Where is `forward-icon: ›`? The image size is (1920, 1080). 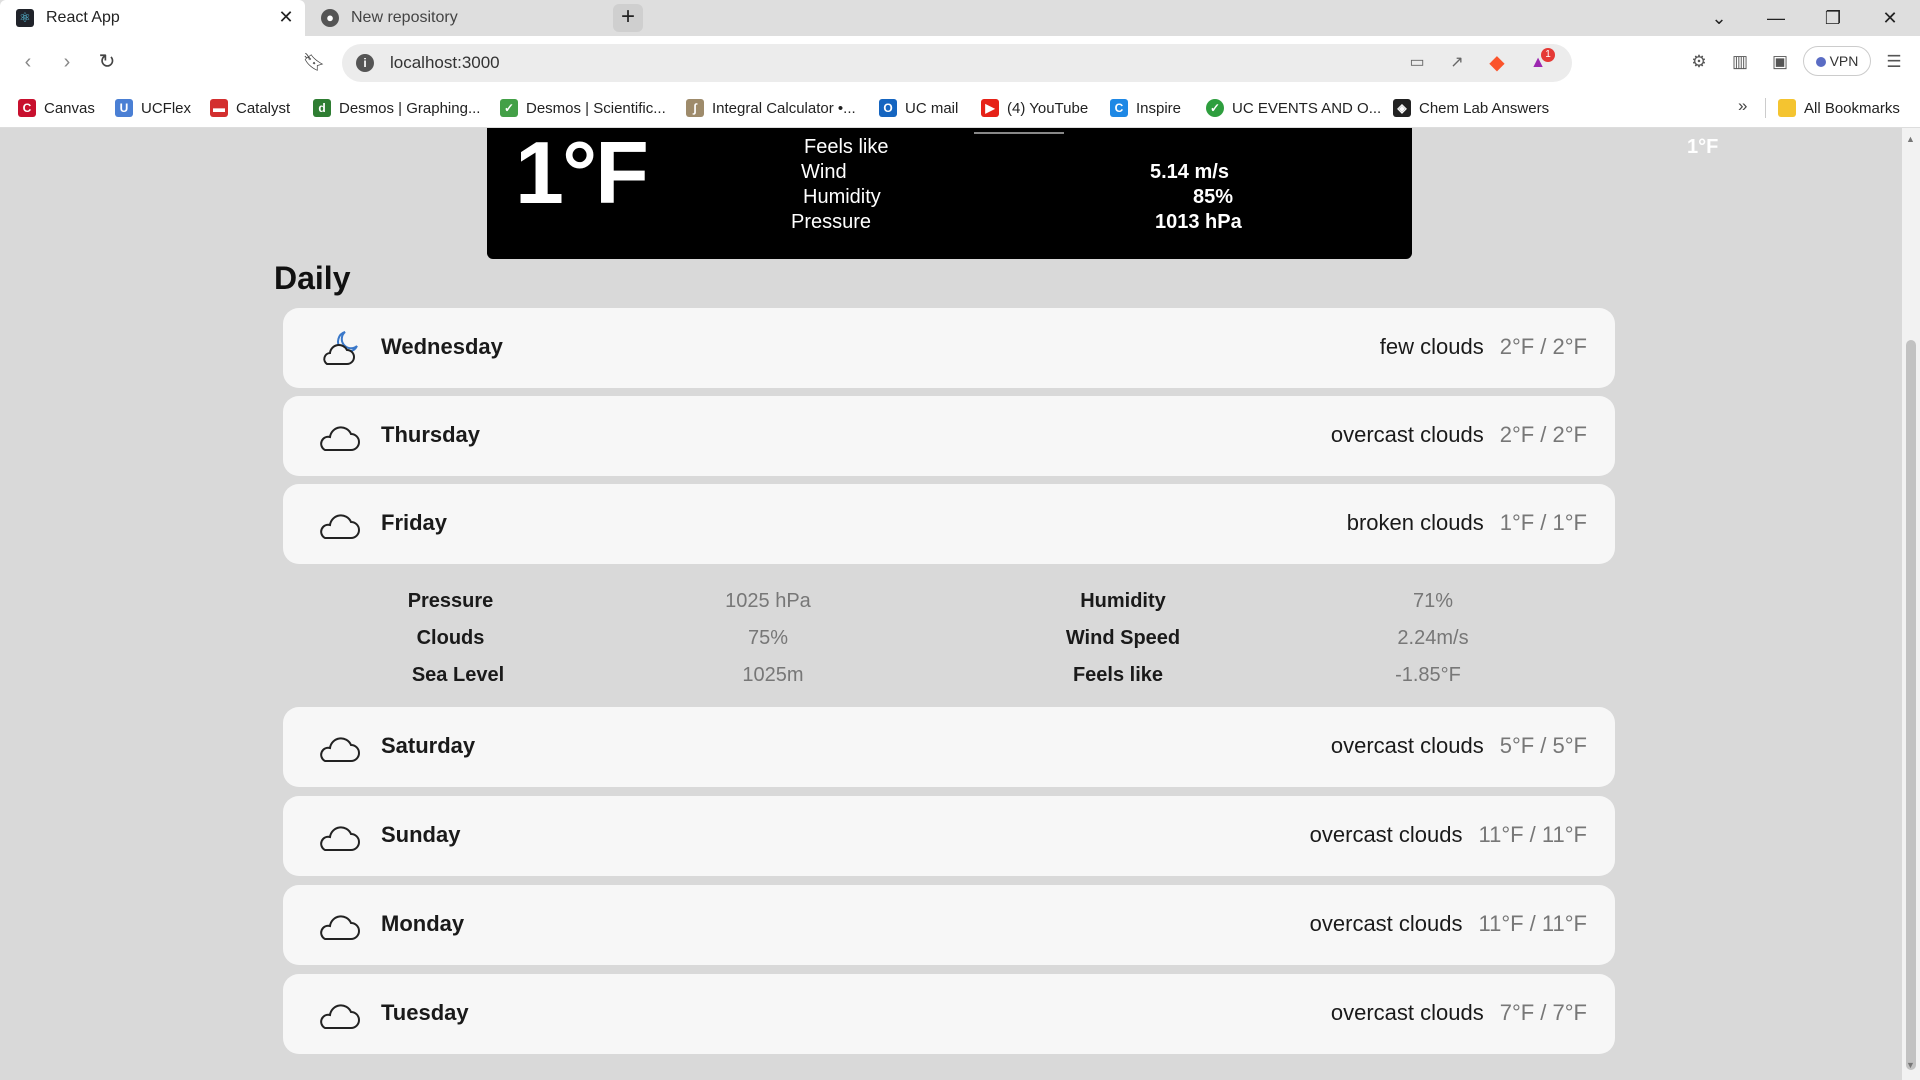 forward-icon: › is located at coordinates (67, 62).